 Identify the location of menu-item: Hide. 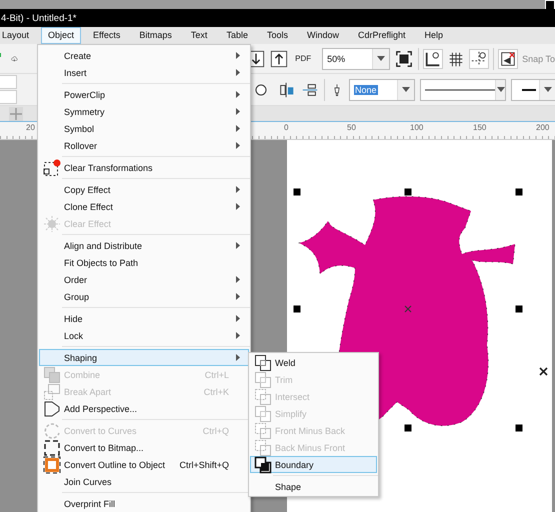
(144, 318).